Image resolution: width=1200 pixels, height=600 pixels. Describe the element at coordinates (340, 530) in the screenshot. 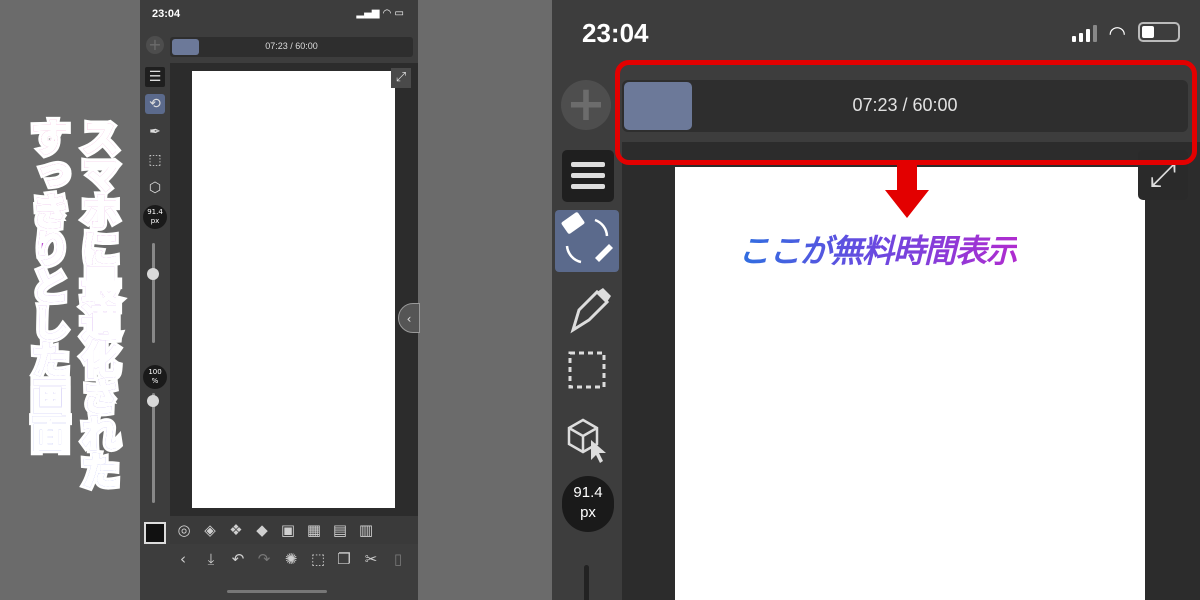

I see `timeline-icon: ▤` at that location.